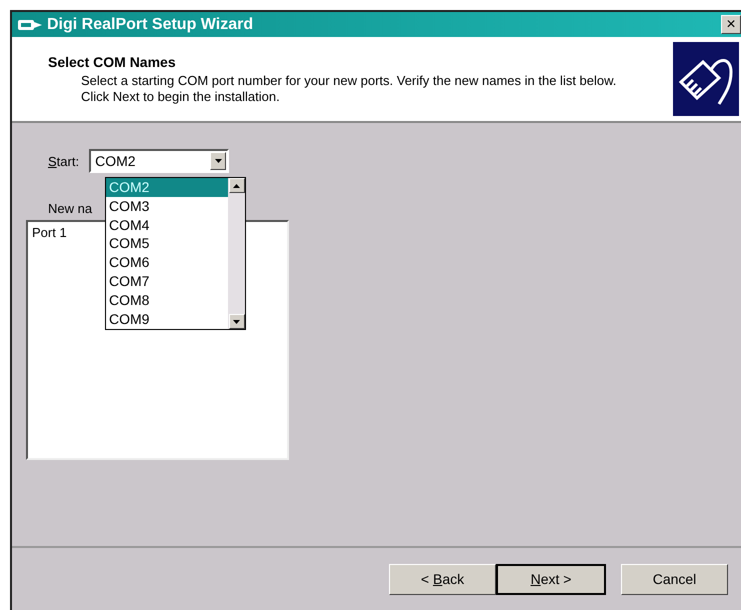  What do you see at coordinates (236, 253) in the screenshot?
I see `scrollbar` at bounding box center [236, 253].